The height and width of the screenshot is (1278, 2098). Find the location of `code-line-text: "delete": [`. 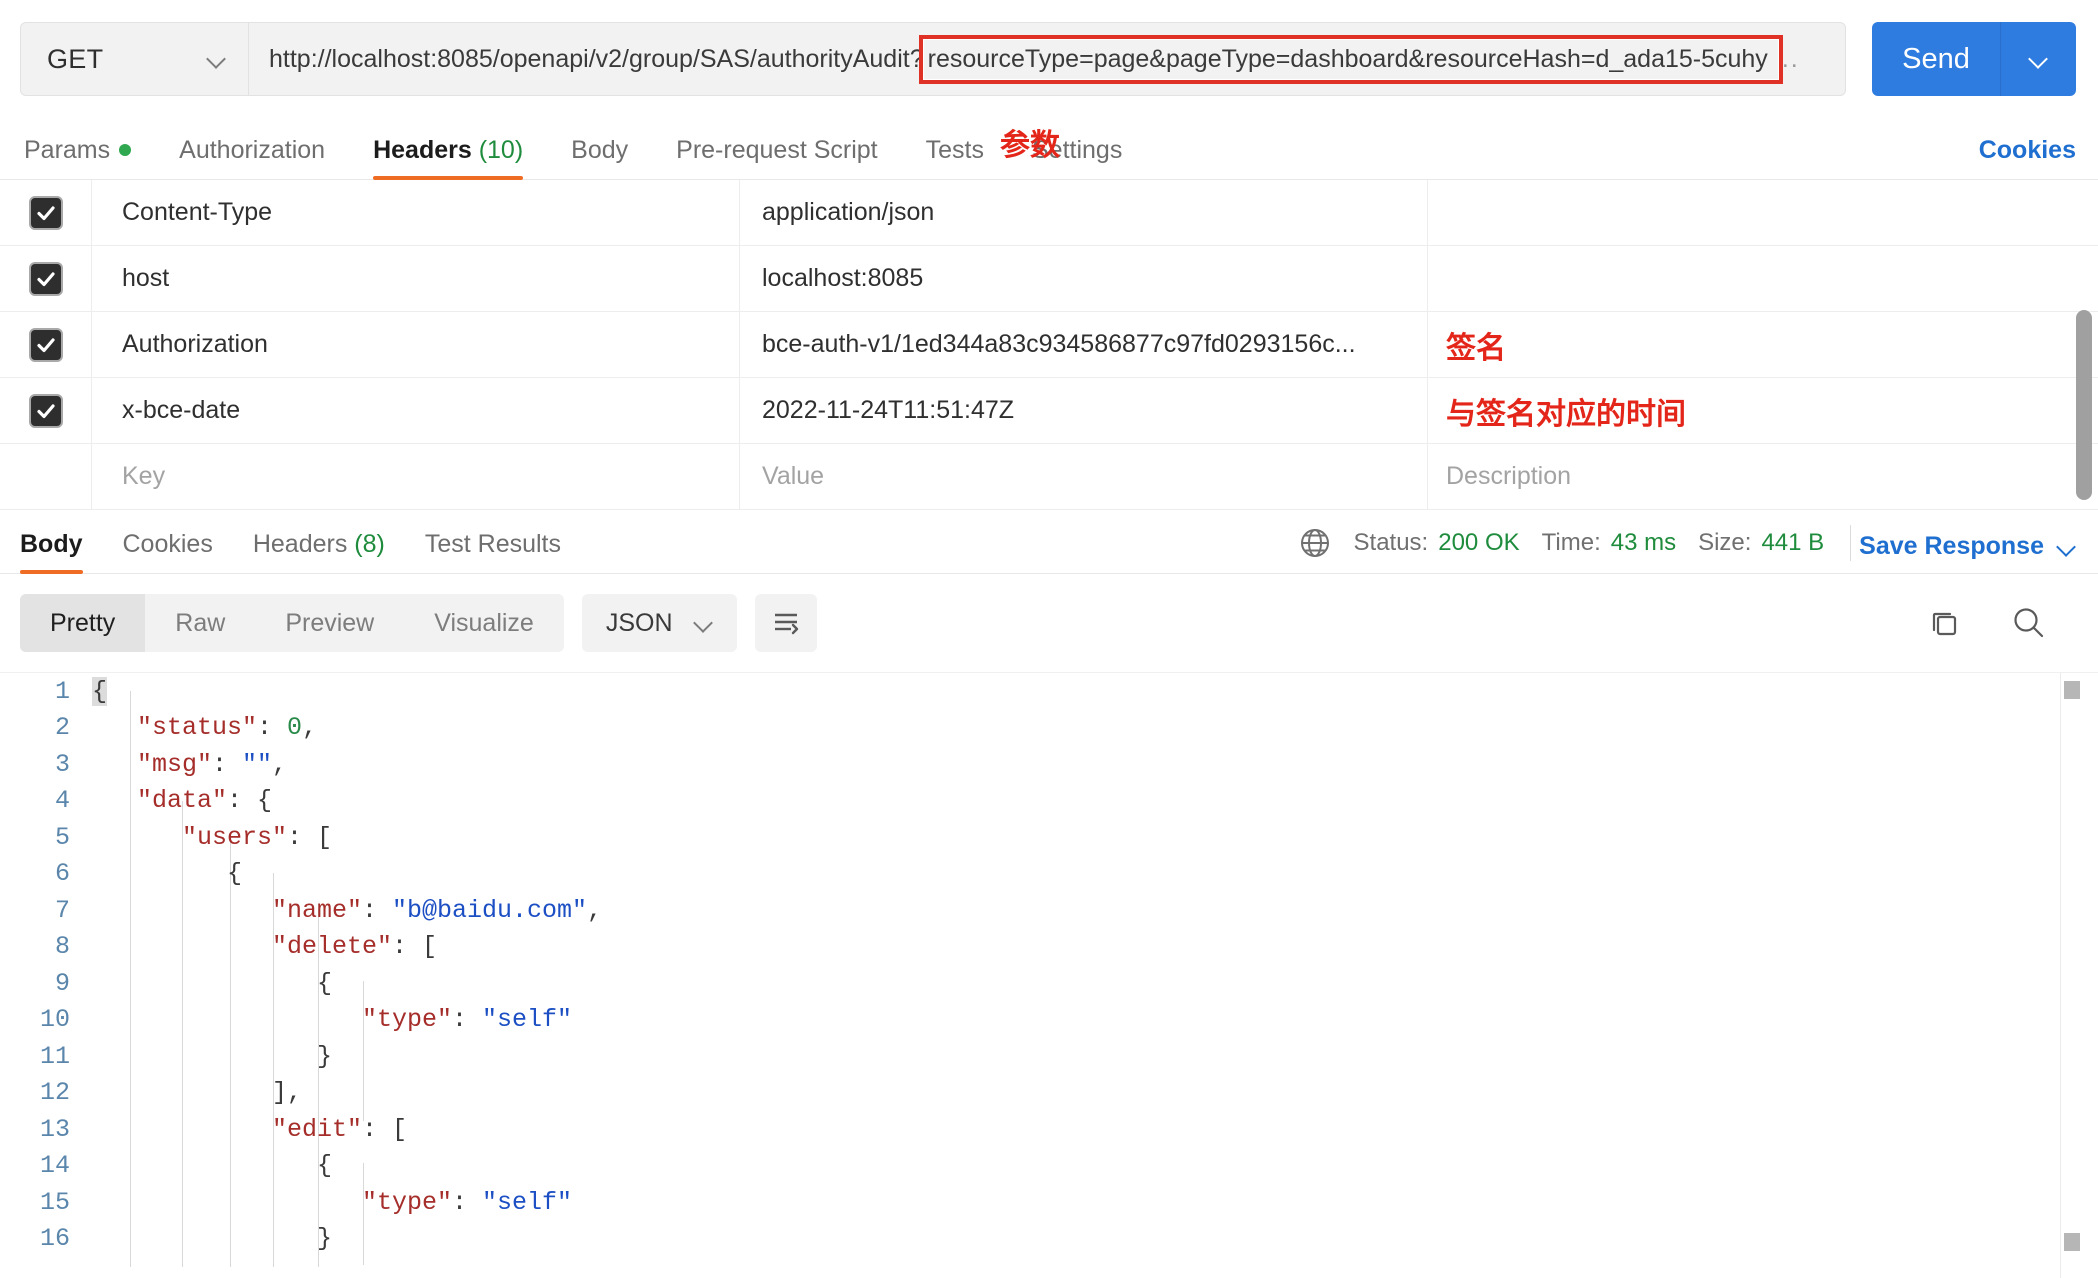

code-line-text: "delete": [ is located at coordinates (264, 946).